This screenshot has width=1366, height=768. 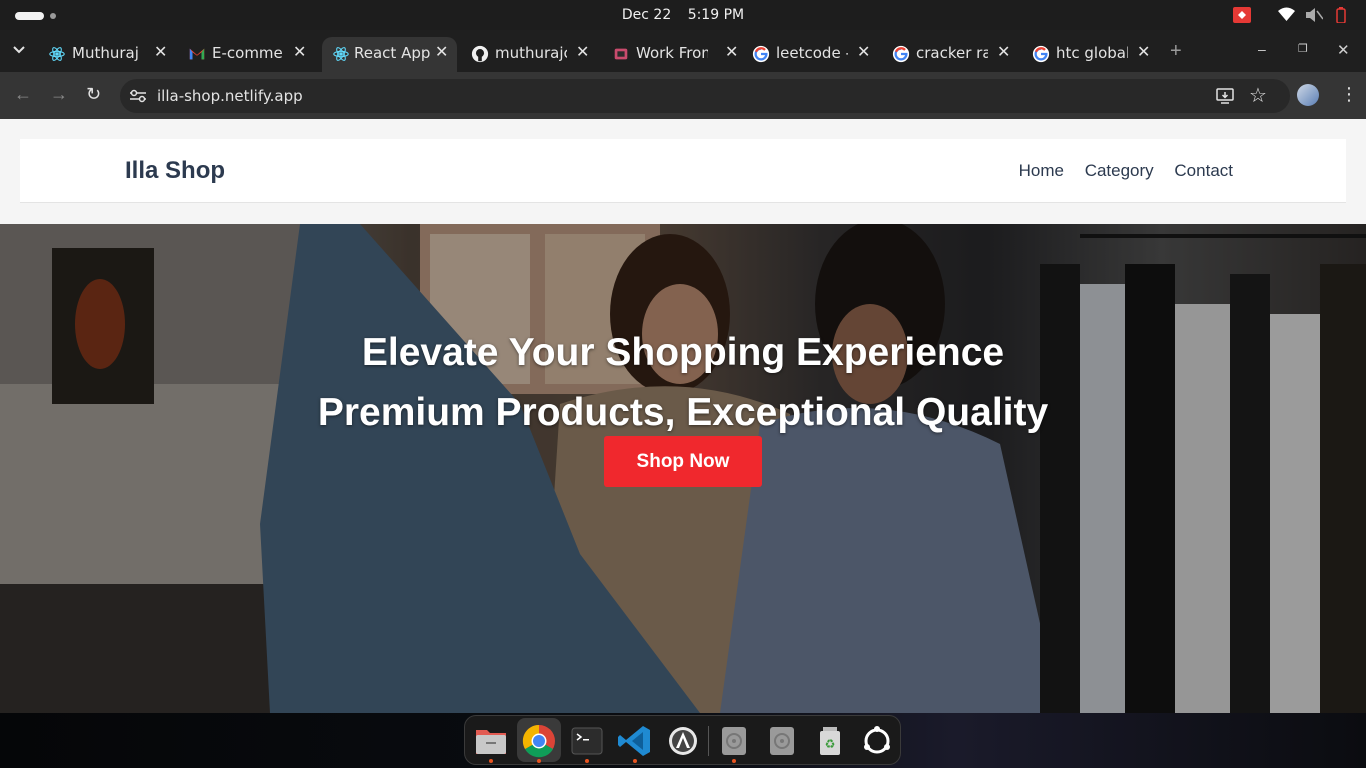 I want to click on tab-label: htc global, so click(x=1092, y=53).